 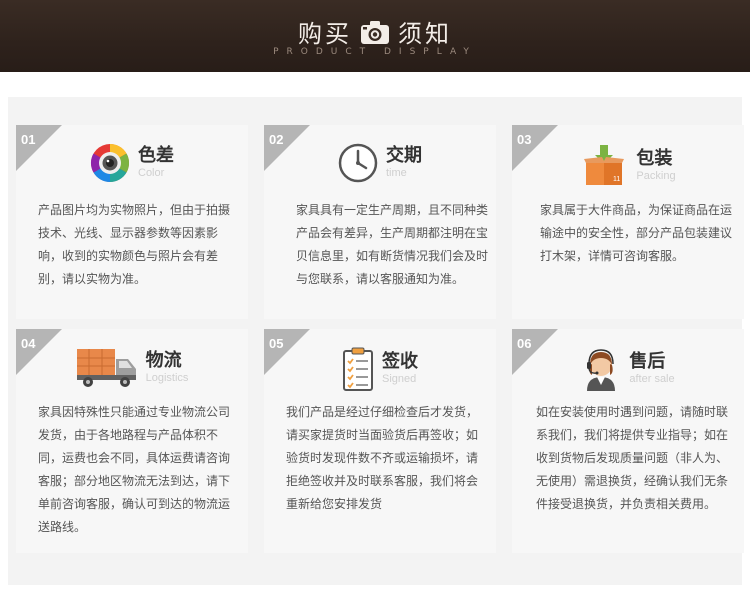 I want to click on card-title: 色差, so click(x=156, y=155).